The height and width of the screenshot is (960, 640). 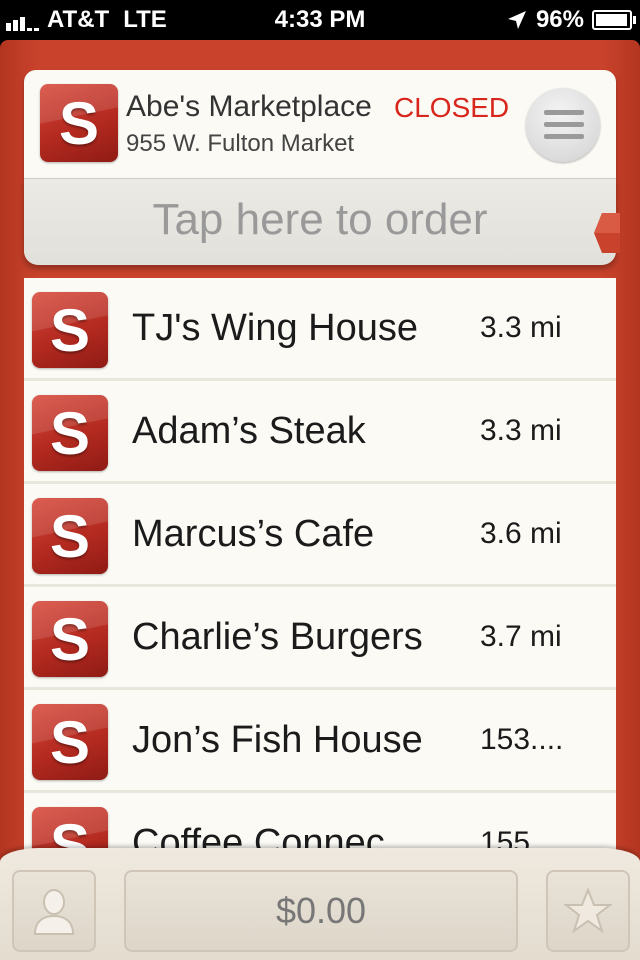 What do you see at coordinates (559, 19) in the screenshot?
I see `battery-percent: 96%` at bounding box center [559, 19].